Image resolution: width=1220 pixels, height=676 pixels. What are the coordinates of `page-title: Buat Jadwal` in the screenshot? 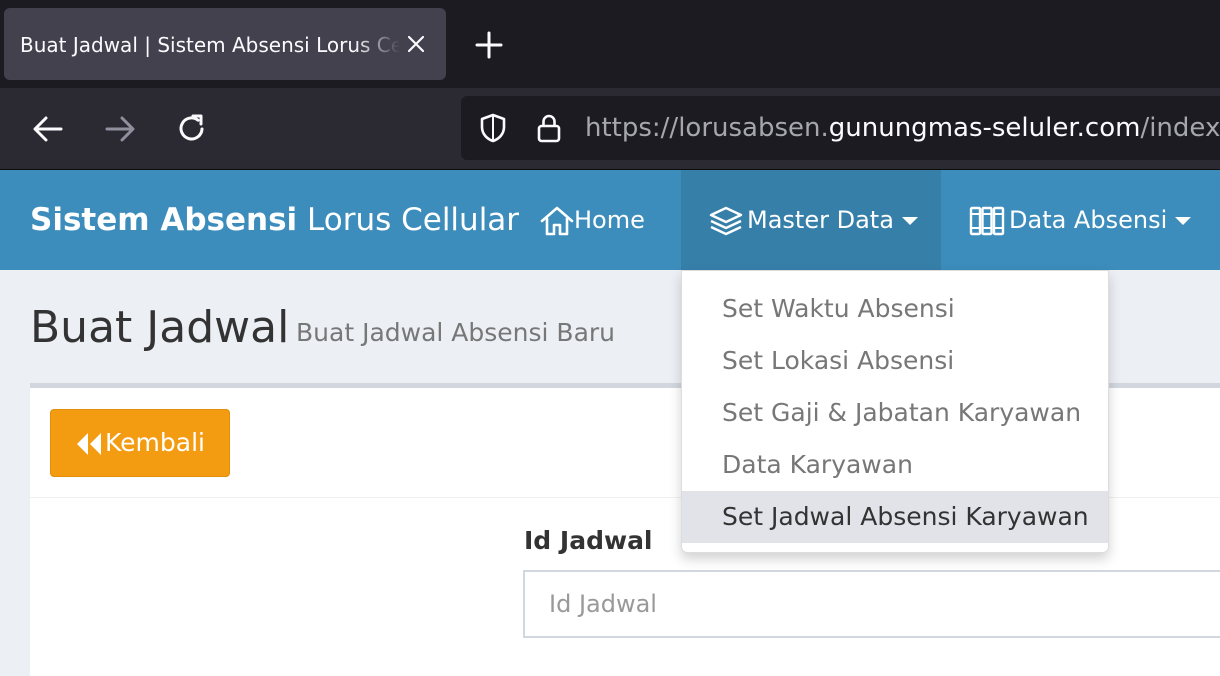 It's located at (160, 327).